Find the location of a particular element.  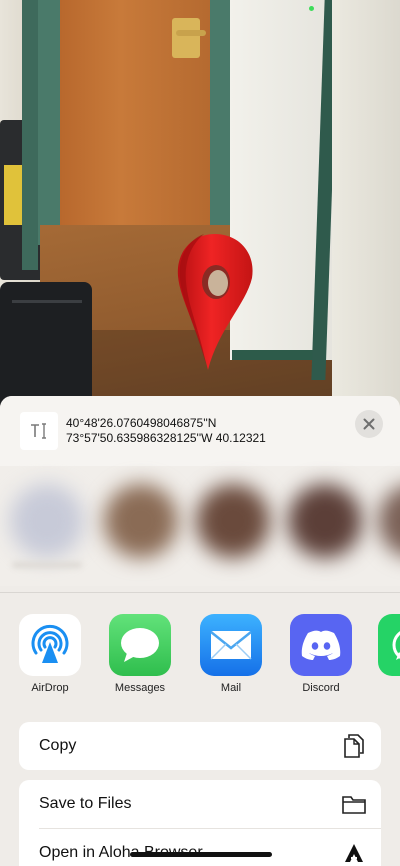

app-mail: Mail is located at coordinates (231, 654).